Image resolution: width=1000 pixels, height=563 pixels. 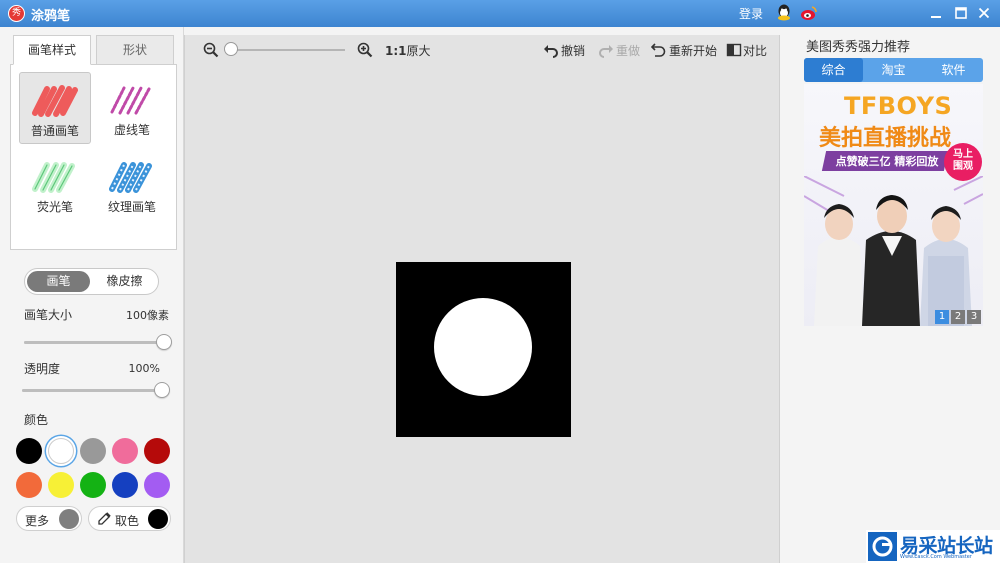 I want to click on pager-item: 2, so click(x=958, y=317).